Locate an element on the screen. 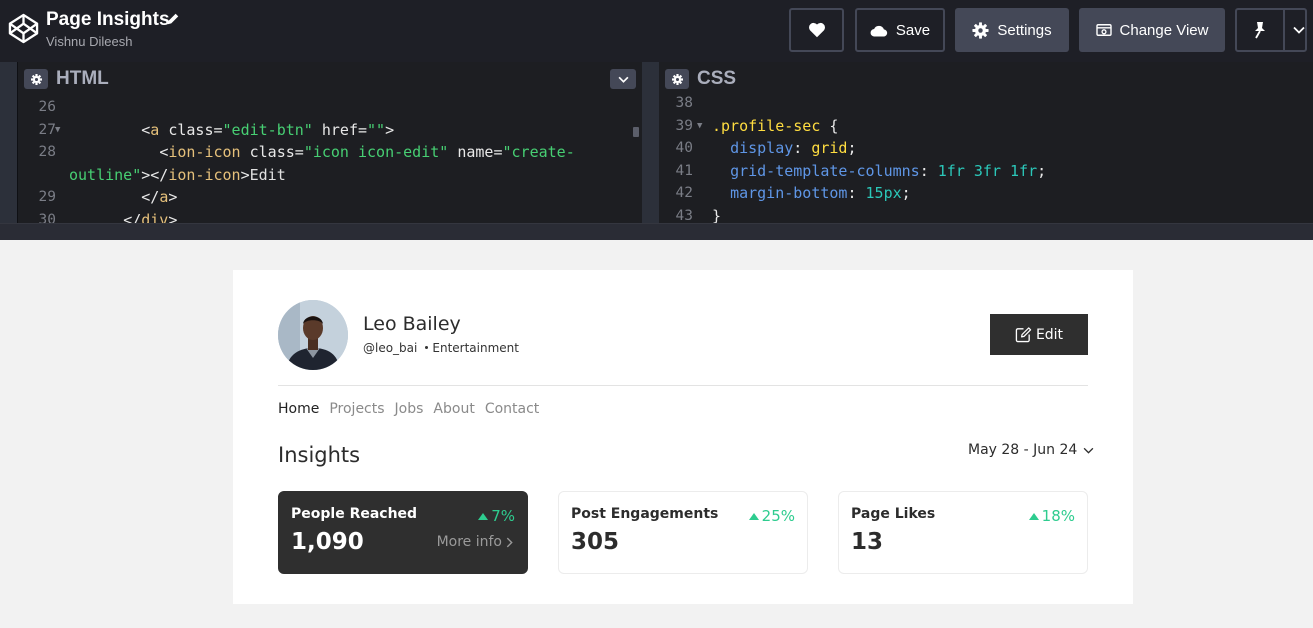  left-gutter is located at coordinates (8, 142).